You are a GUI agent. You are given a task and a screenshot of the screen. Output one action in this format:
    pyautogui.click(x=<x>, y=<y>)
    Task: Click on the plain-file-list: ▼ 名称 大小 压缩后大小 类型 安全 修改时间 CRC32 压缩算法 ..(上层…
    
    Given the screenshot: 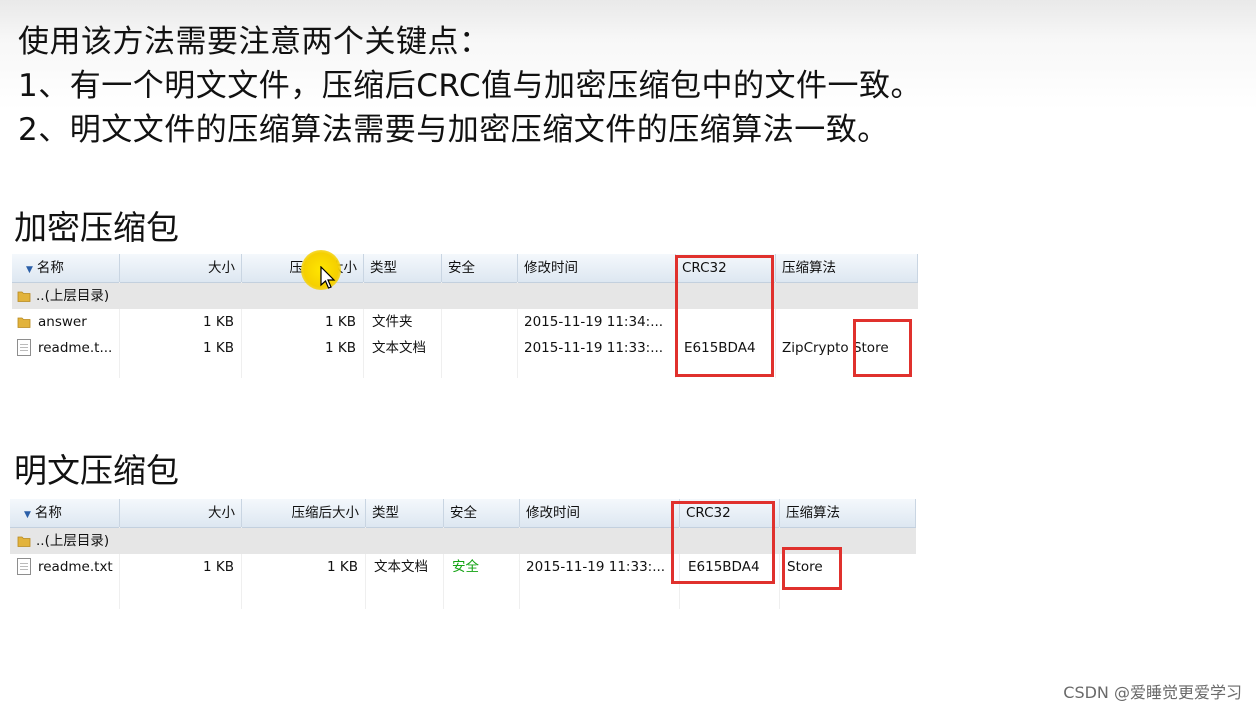 What is the action you would take?
    pyautogui.click(x=463, y=554)
    